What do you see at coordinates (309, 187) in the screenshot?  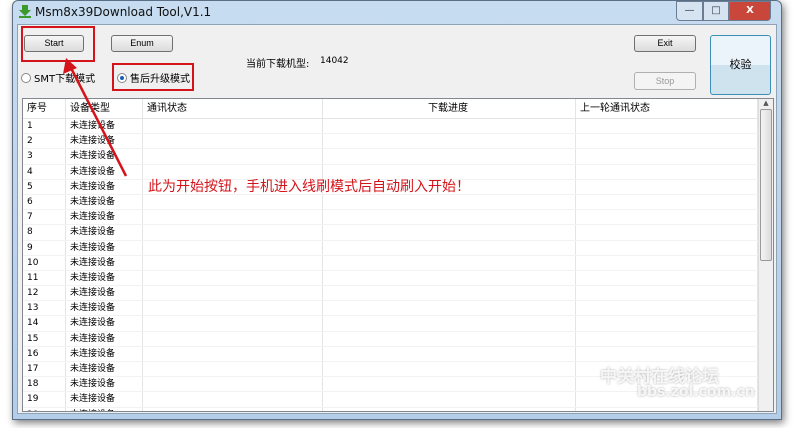 I see `annotation-text: 此为开始按钮，手机进入线刷模式后自动刷入开始！` at bounding box center [309, 187].